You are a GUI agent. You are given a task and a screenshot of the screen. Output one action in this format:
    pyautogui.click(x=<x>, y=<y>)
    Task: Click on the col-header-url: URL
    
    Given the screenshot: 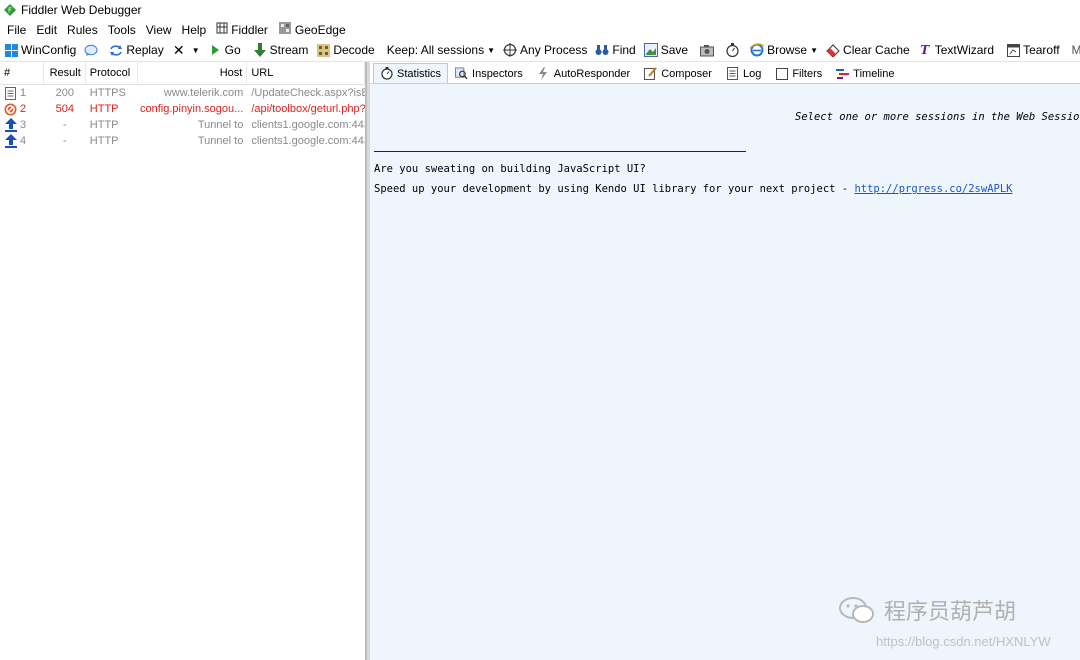 What is the action you would take?
    pyautogui.click(x=306, y=73)
    